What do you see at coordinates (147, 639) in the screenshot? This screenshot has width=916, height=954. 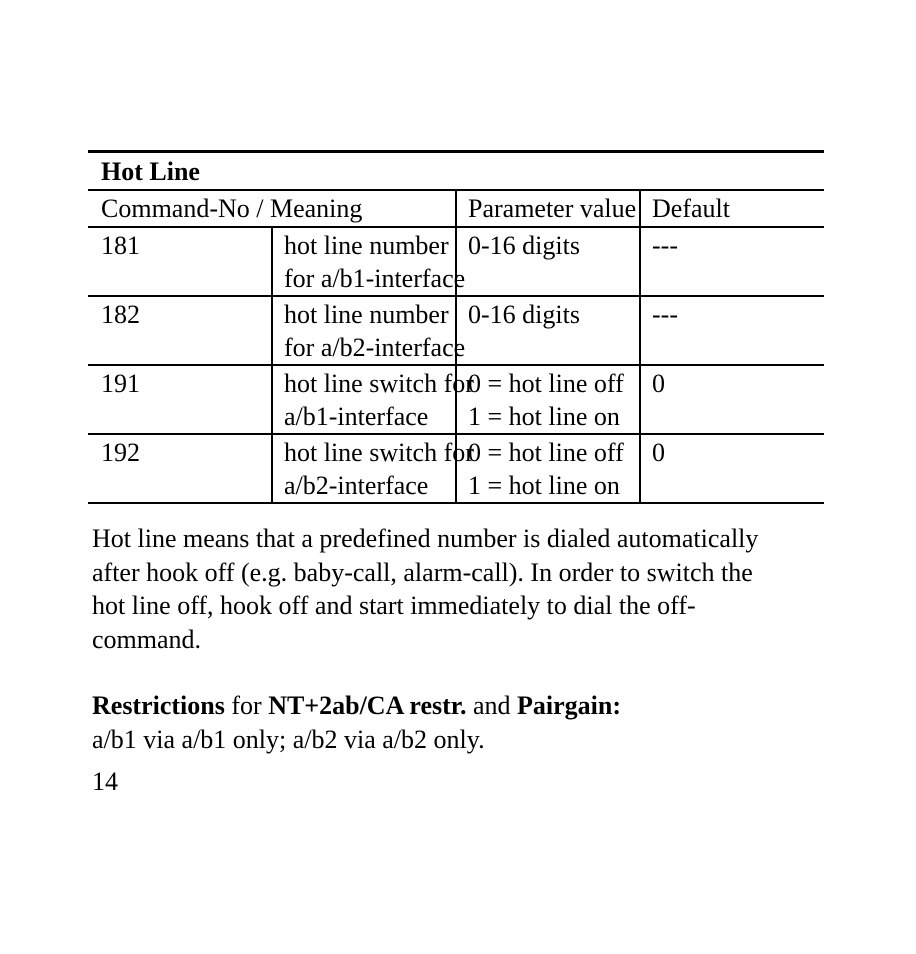 I see `description-line: command.` at bounding box center [147, 639].